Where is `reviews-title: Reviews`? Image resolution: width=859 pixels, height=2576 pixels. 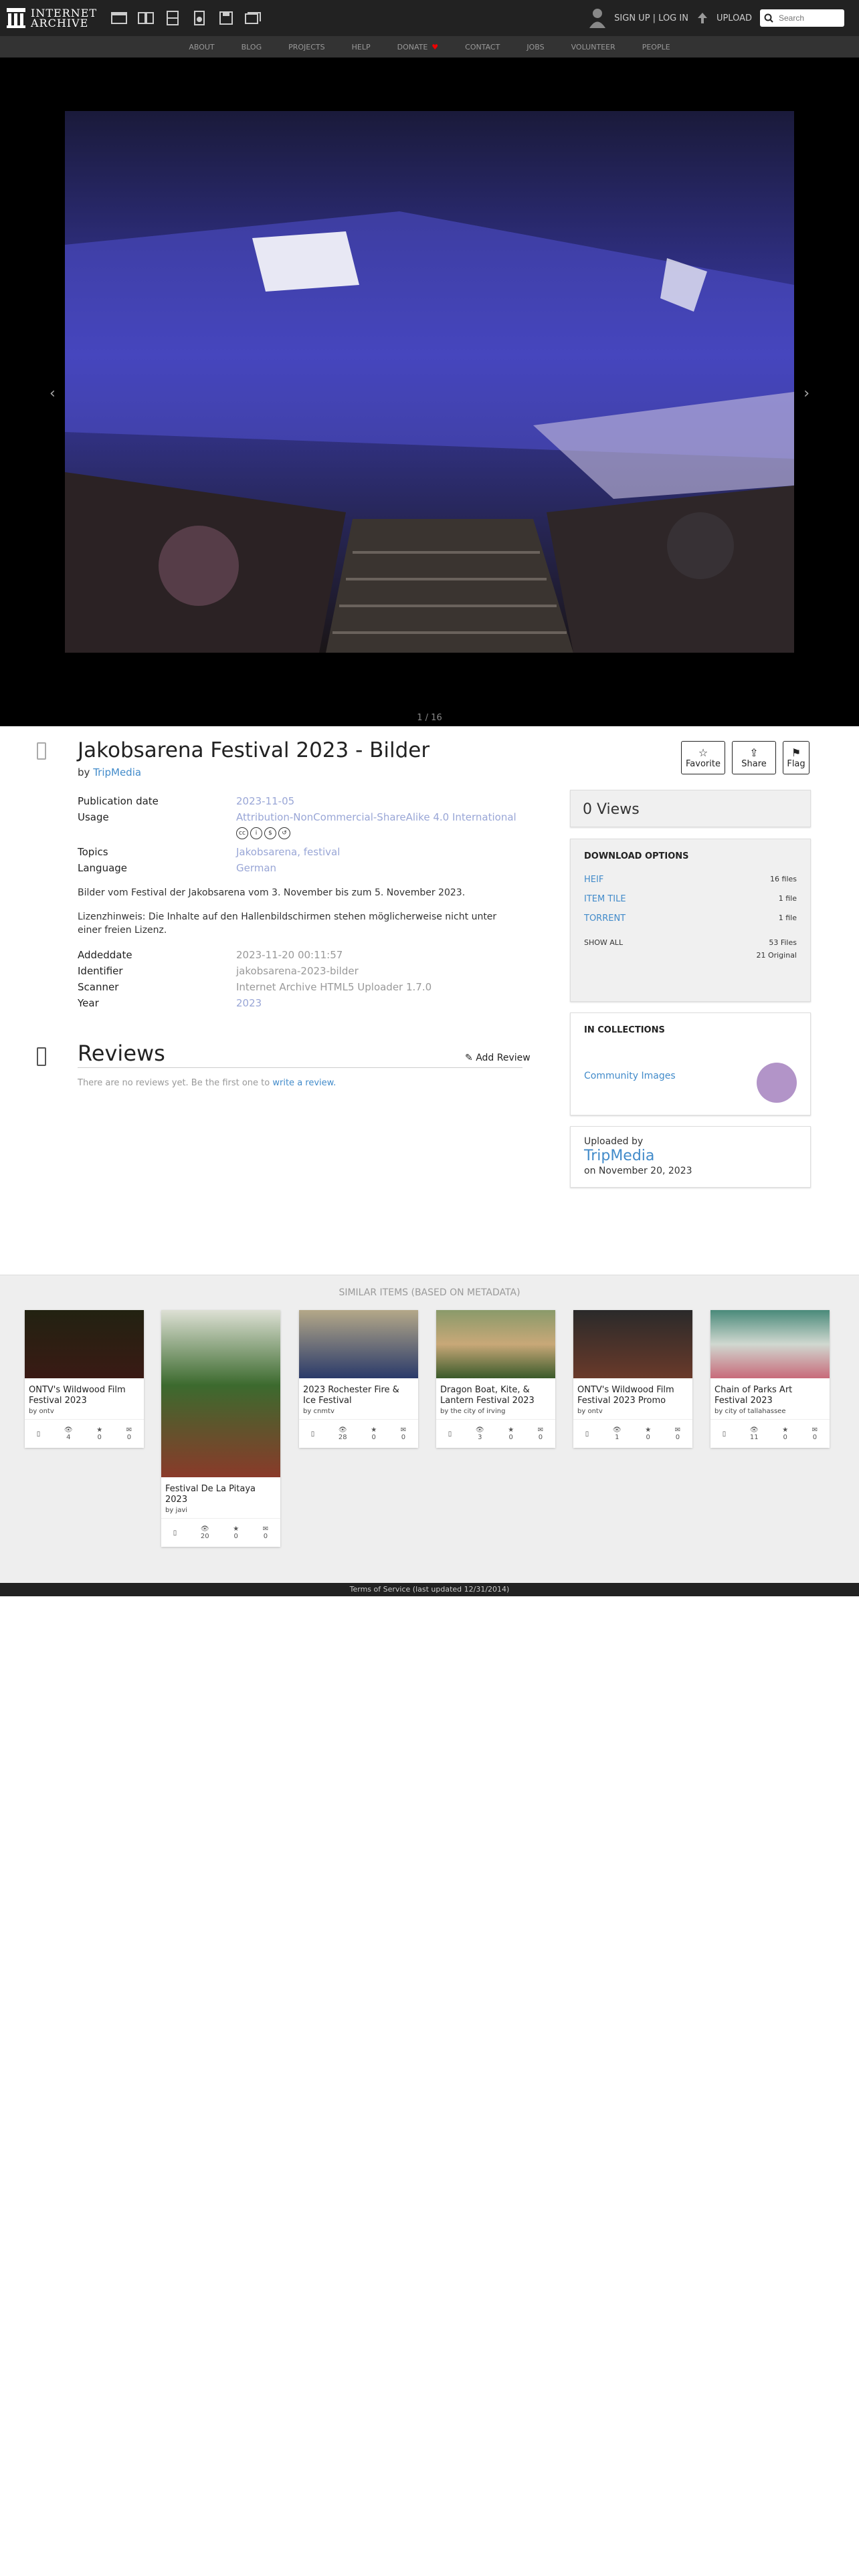
reviews-title: Reviews is located at coordinates (300, 1054).